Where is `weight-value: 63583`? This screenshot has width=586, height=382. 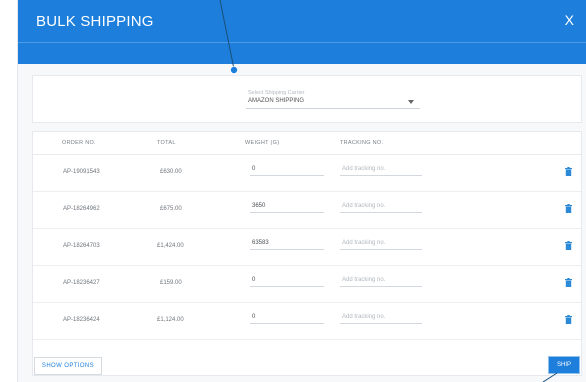
weight-value: 63583 is located at coordinates (260, 243).